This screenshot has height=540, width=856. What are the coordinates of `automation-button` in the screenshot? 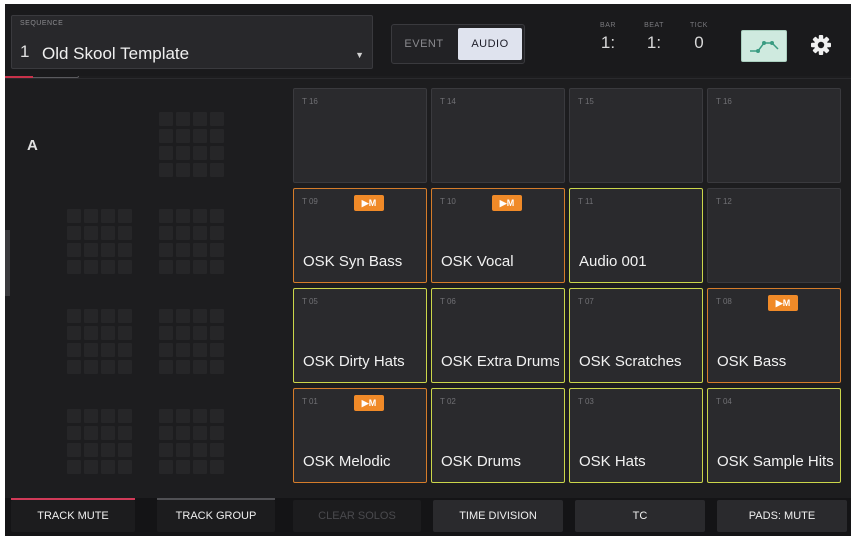 It's located at (764, 46).